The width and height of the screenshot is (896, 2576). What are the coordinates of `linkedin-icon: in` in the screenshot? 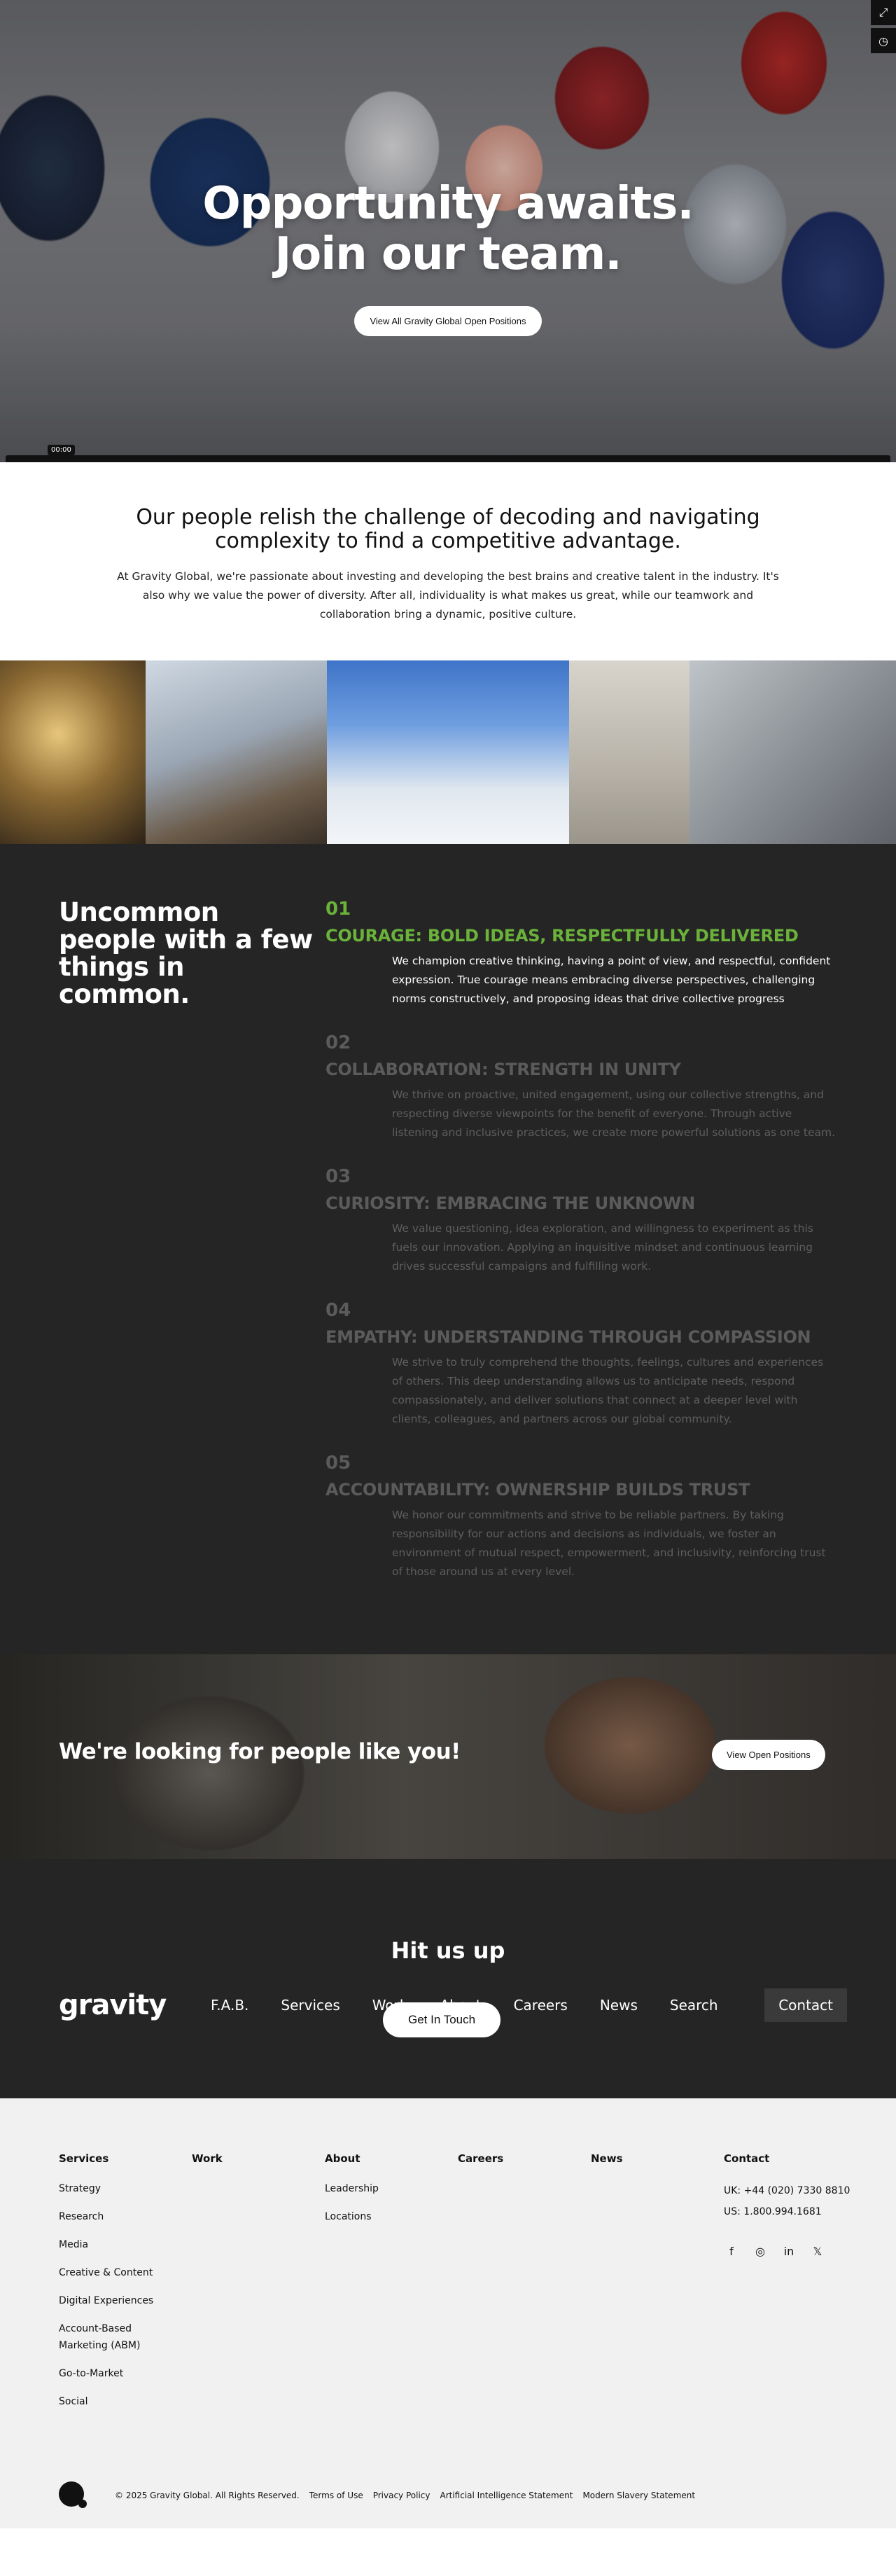 It's located at (789, 2251).